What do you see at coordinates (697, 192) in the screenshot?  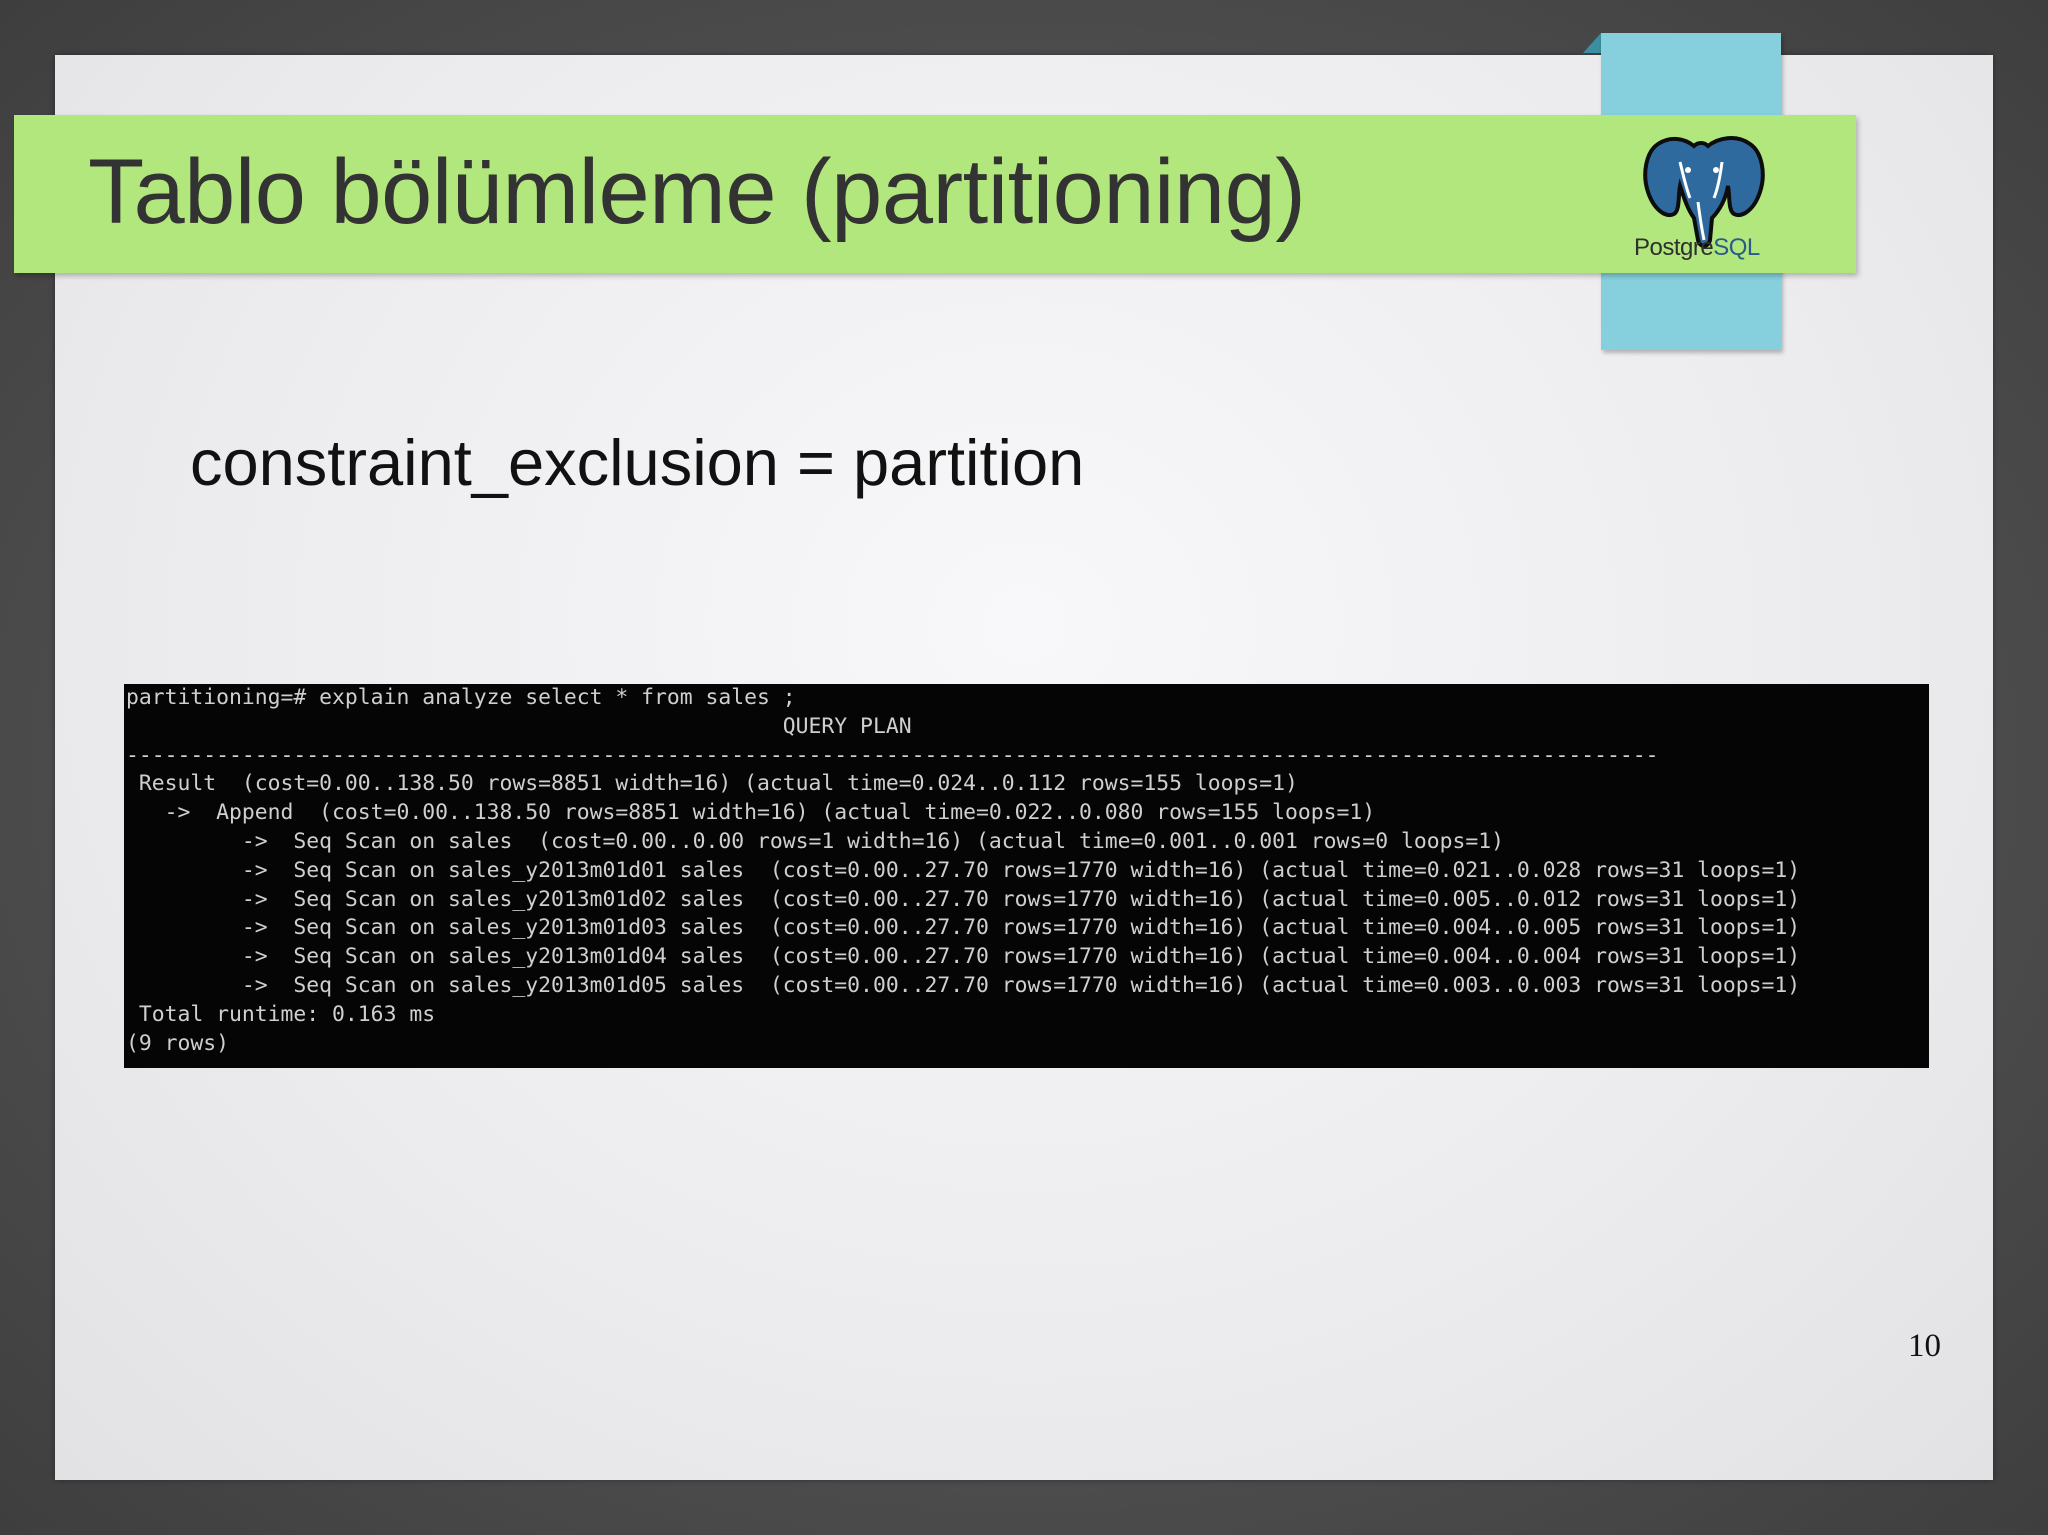 I see `slide-title: Tablo bölümleme (partitioning)` at bounding box center [697, 192].